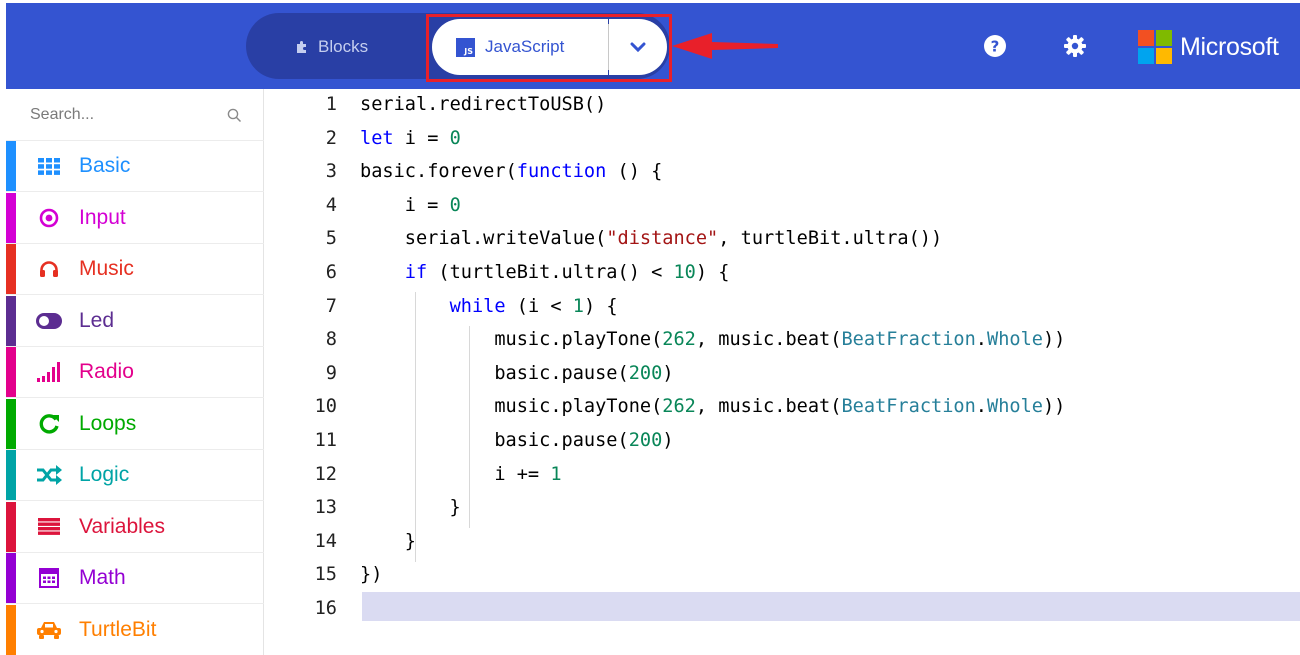 This screenshot has width=1300, height=655. Describe the element at coordinates (511, 172) in the screenshot. I see `code-text: basic.forever(function () {` at that location.